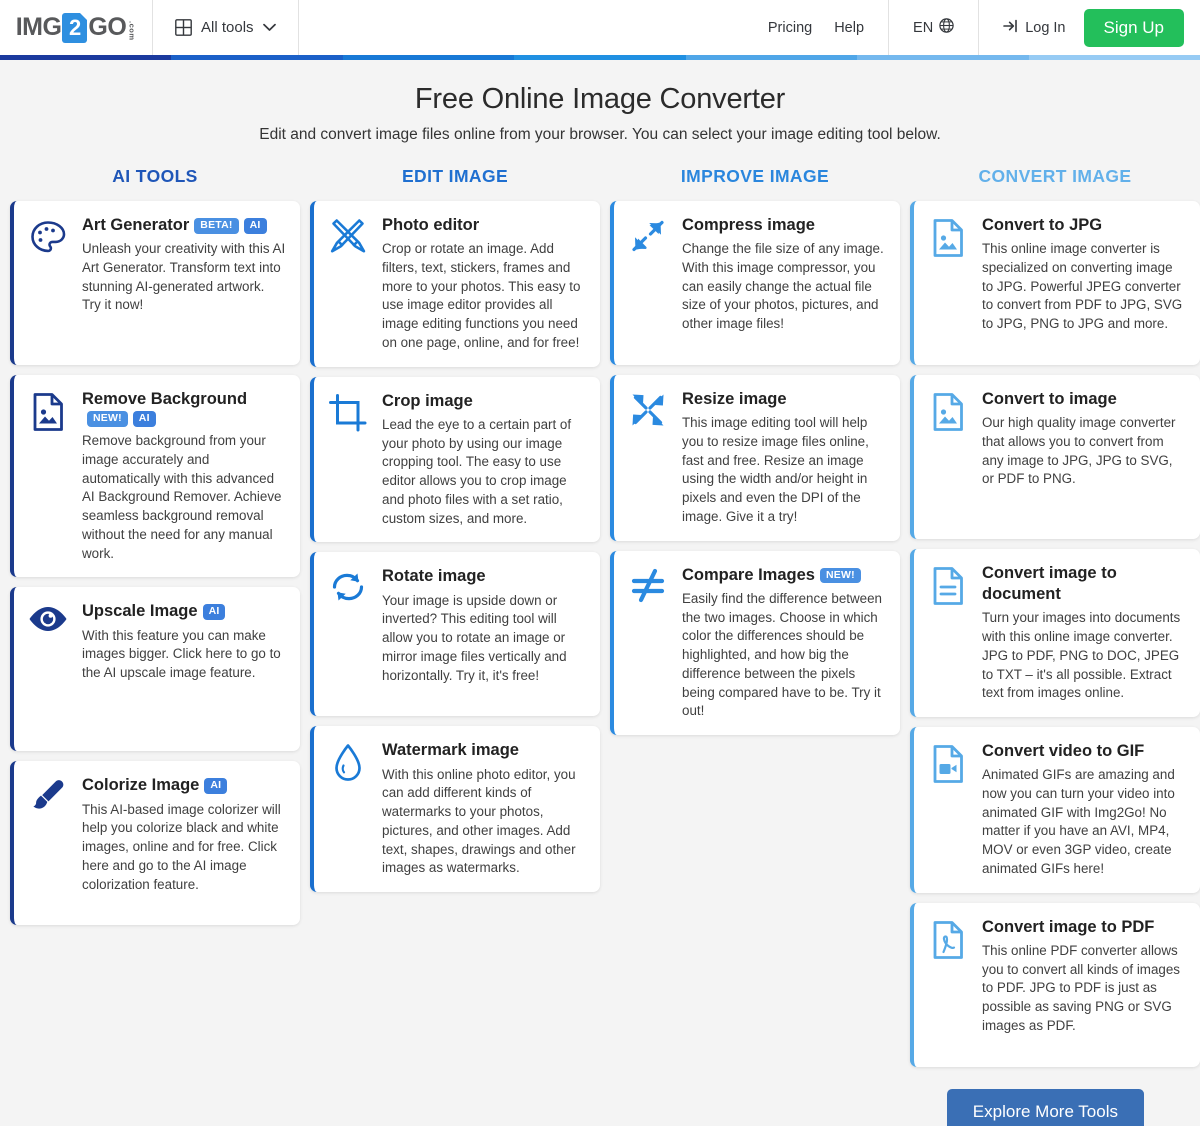  Describe the element at coordinates (269, 27) in the screenshot. I see `chevron-down-icon` at that location.